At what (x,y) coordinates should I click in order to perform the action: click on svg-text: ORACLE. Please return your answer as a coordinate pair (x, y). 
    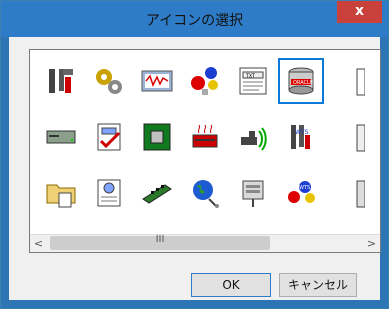
    Looking at the image, I should click on (303, 83).